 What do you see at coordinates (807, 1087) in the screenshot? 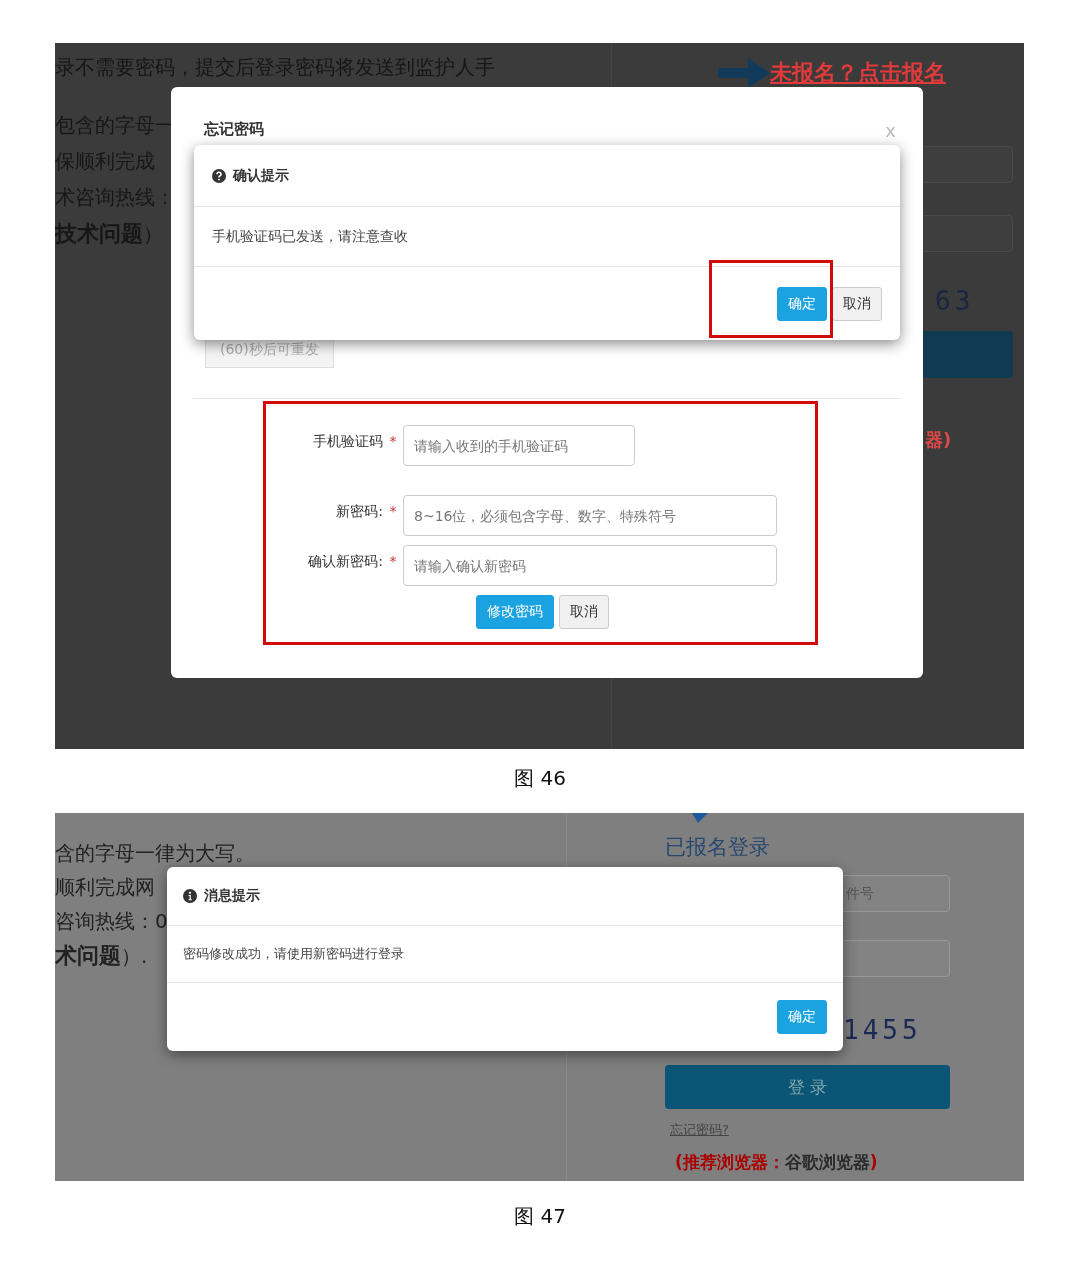
I see `login-button: 登 录` at bounding box center [807, 1087].